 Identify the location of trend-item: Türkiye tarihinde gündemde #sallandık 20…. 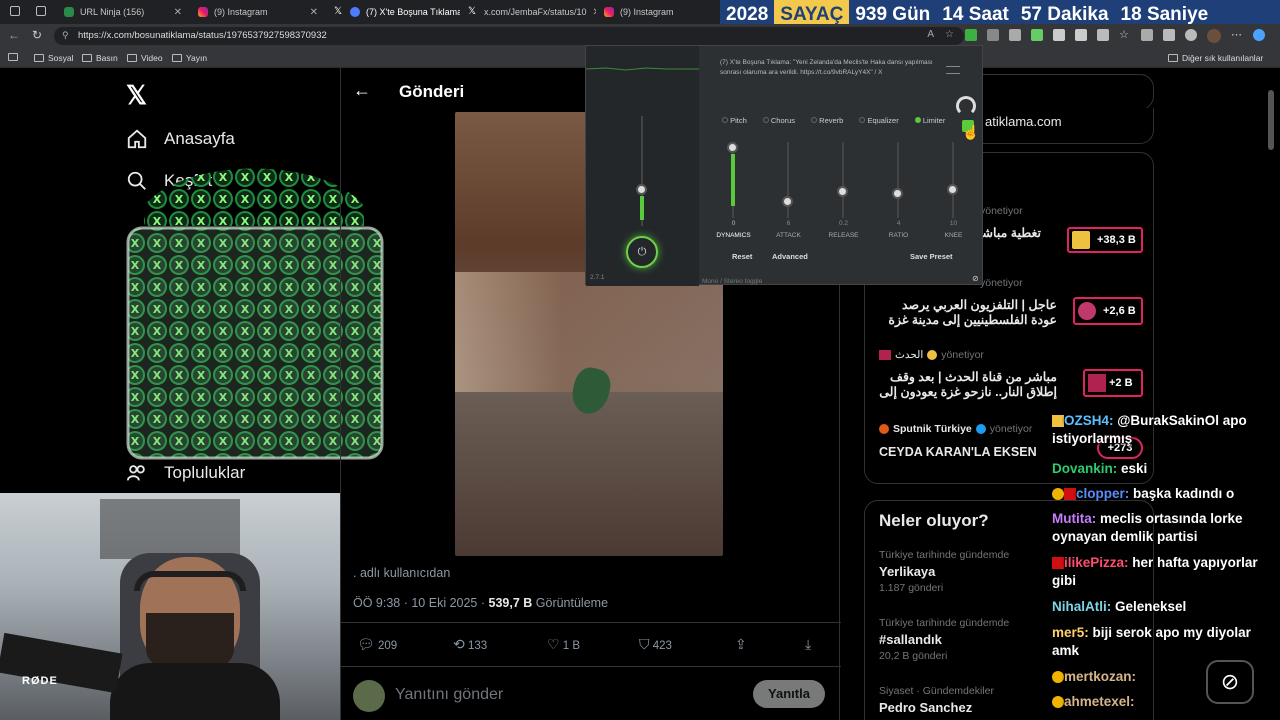
(944, 639).